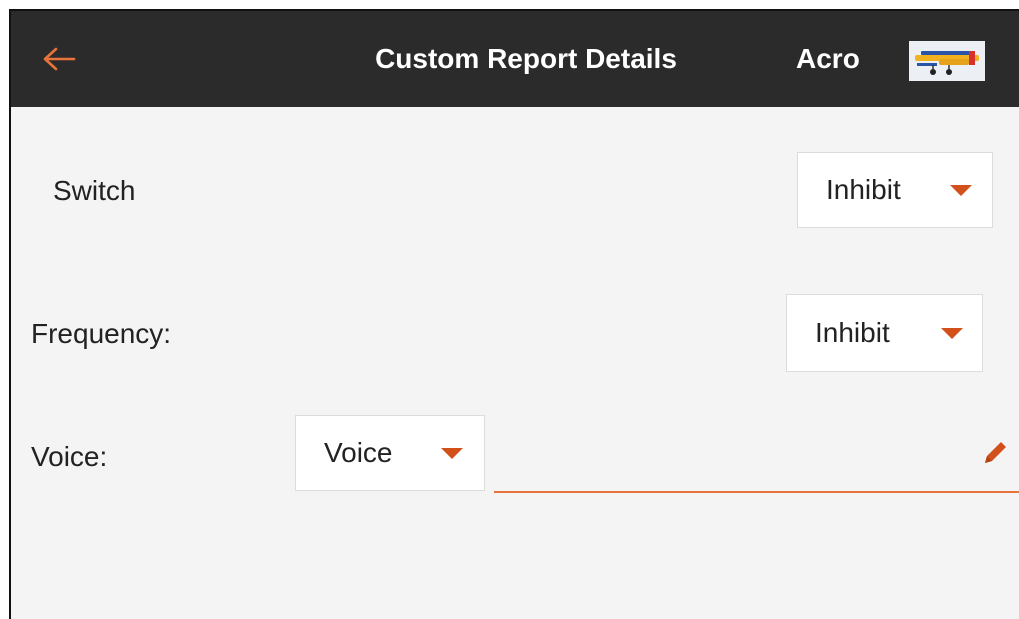 The image size is (1019, 619). I want to click on switch-dropdown: Inhibit, so click(895, 190).